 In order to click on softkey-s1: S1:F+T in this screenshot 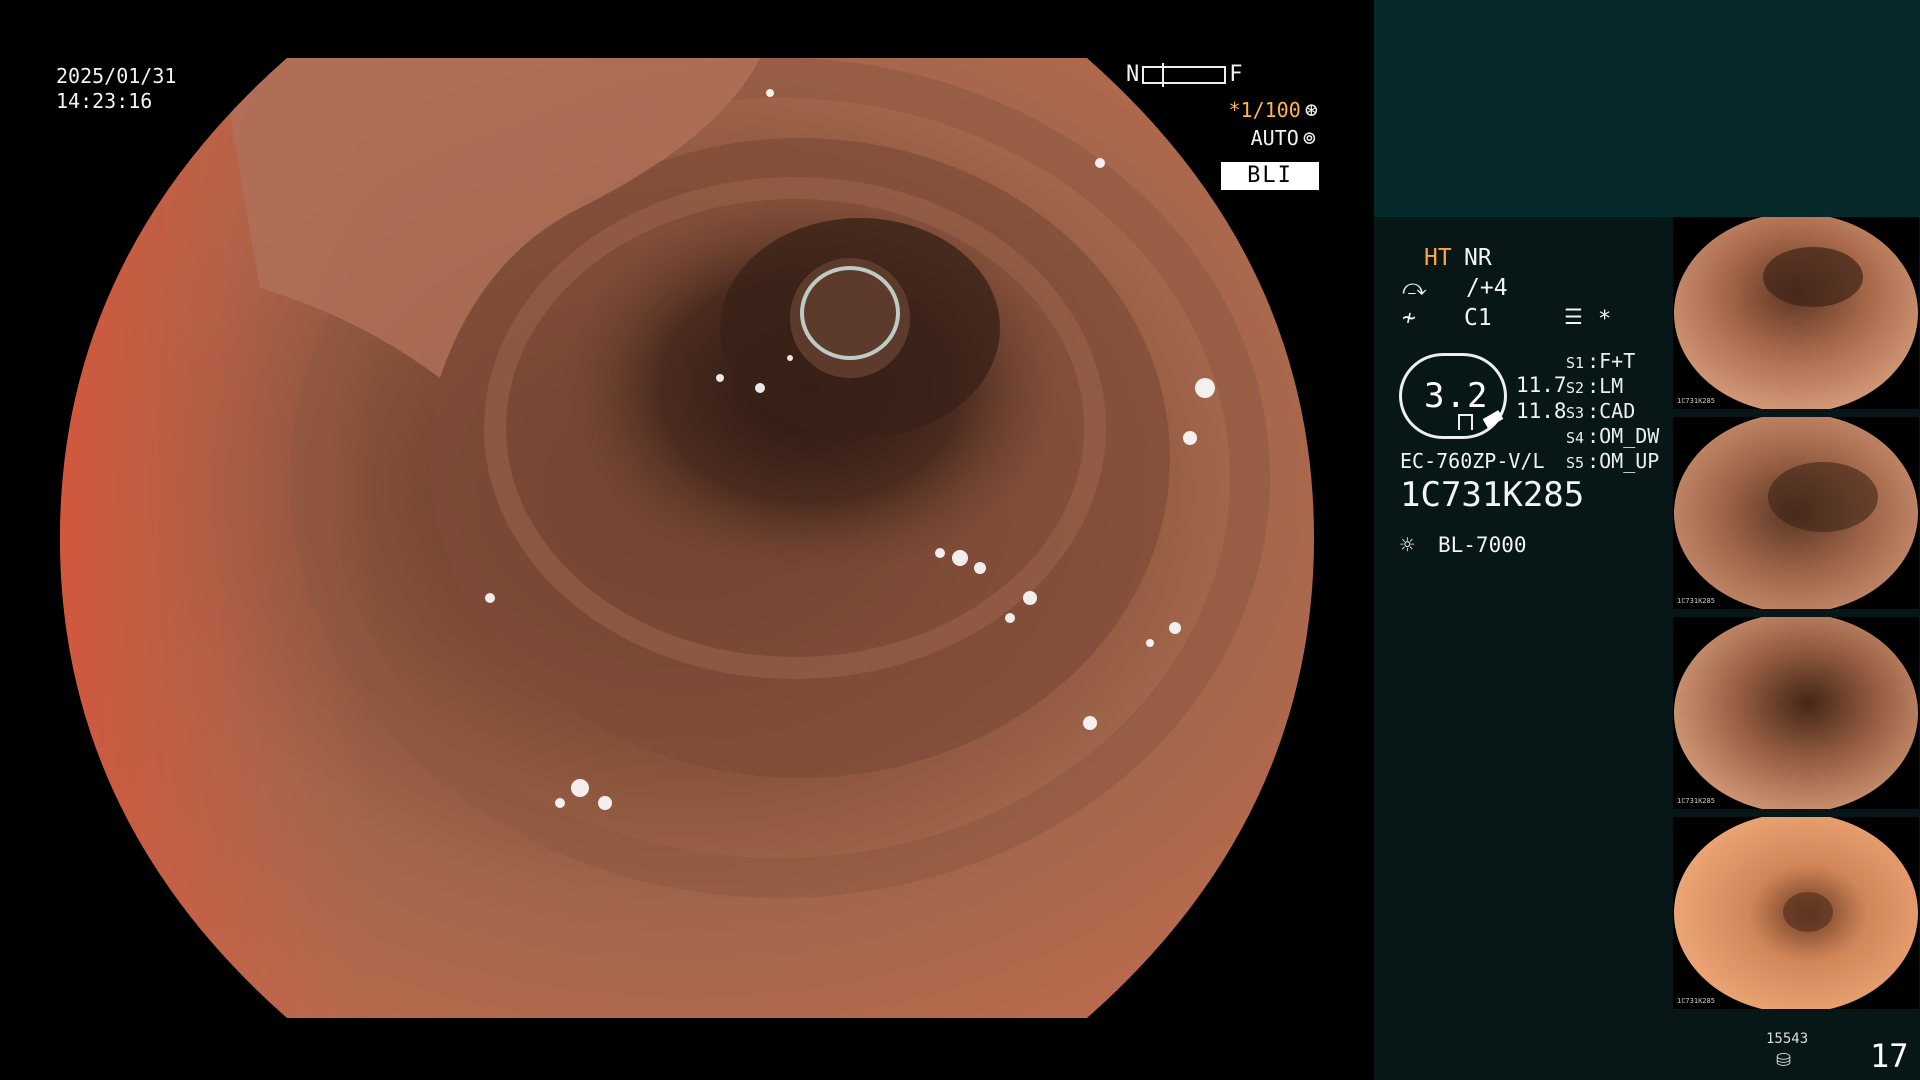, I will do `click(1601, 361)`.